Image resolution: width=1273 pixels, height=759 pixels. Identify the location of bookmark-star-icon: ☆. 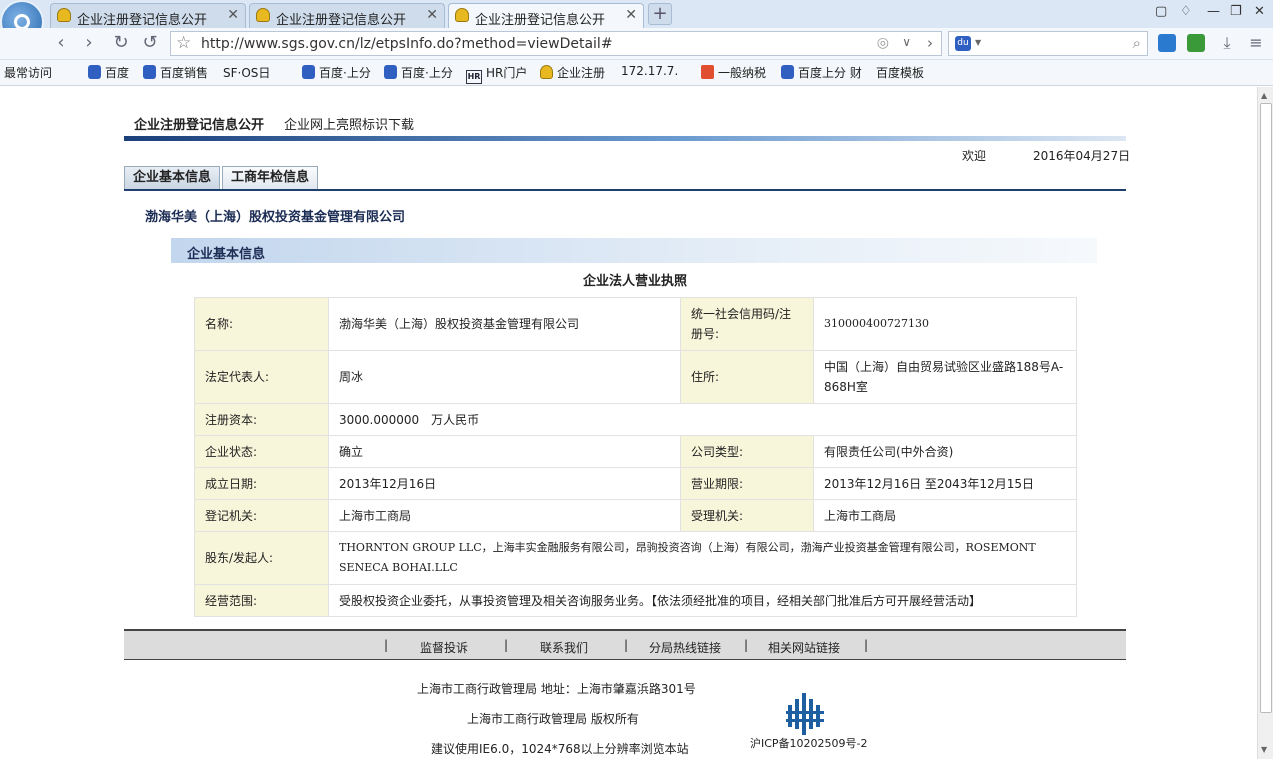
(183, 43).